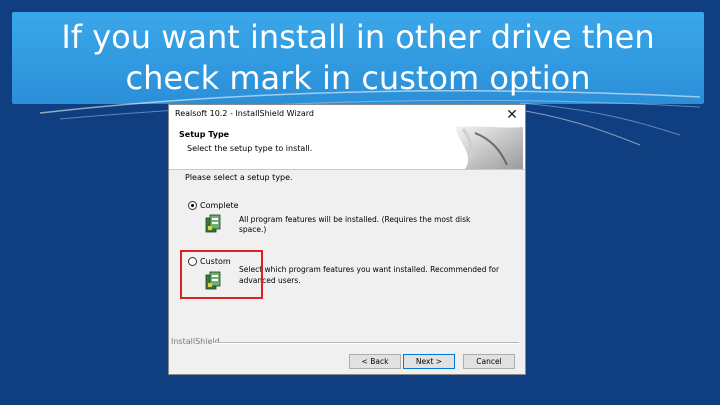 This screenshot has width=720, height=405. What do you see at coordinates (239, 177) in the screenshot?
I see `setup-type-prompt: Please select a setup type.` at bounding box center [239, 177].